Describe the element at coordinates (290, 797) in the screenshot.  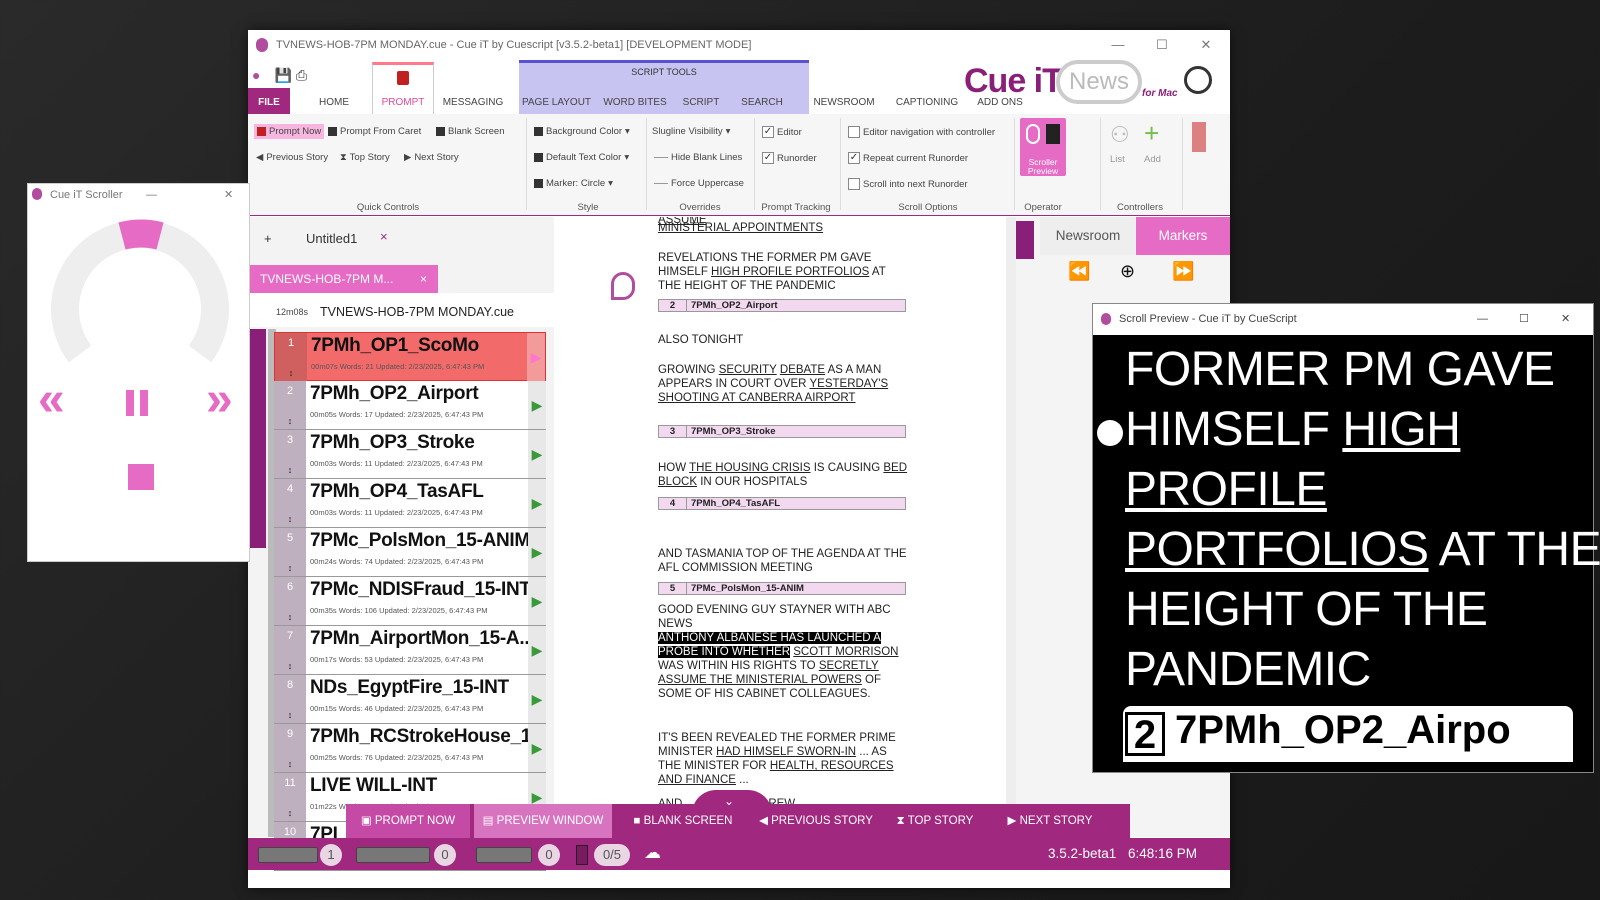
I see `story-number-cell: 11 ↕` at that location.